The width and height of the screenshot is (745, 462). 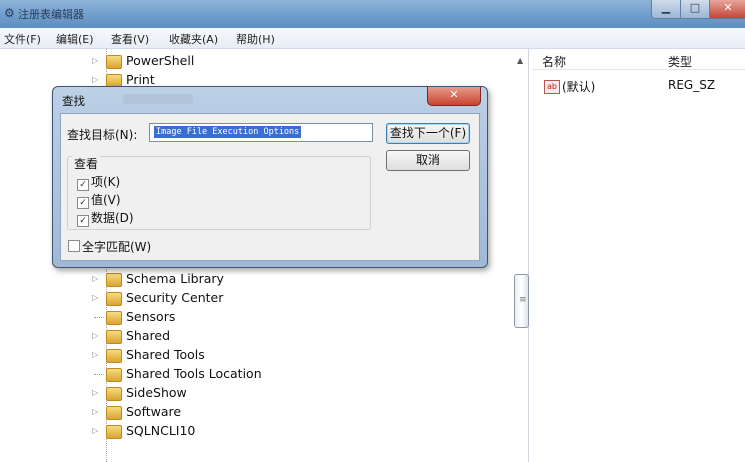 What do you see at coordinates (727, 9) in the screenshot?
I see `close-window-button: ✕` at bounding box center [727, 9].